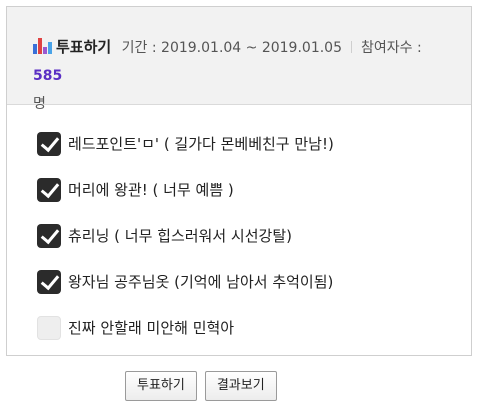  I want to click on participants-label: 참여자수 :, so click(391, 48).